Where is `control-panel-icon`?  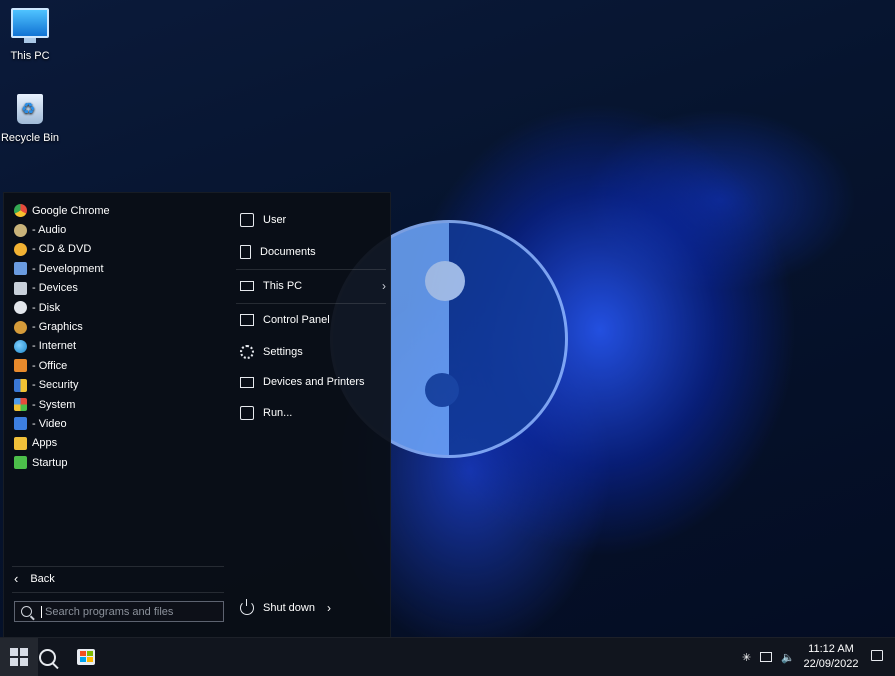
control-panel-icon is located at coordinates (247, 320).